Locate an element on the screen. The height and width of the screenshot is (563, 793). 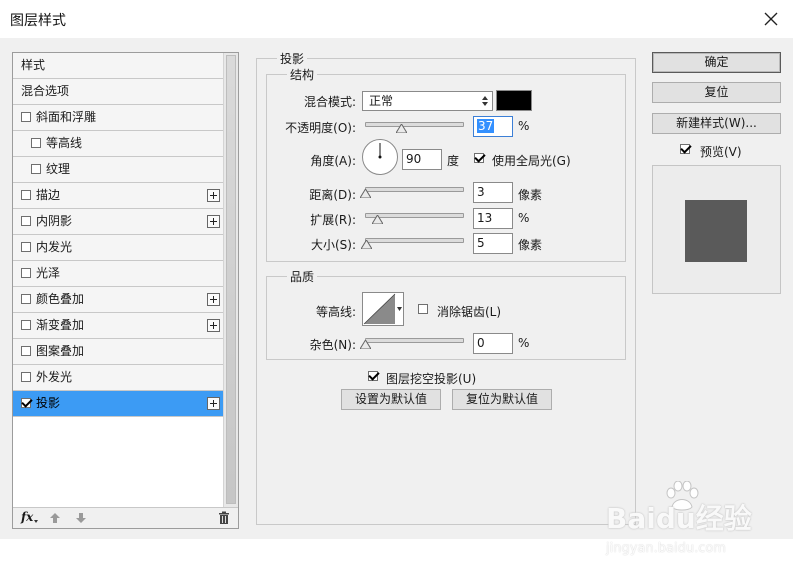
preview-checkbox is located at coordinates (685, 149).